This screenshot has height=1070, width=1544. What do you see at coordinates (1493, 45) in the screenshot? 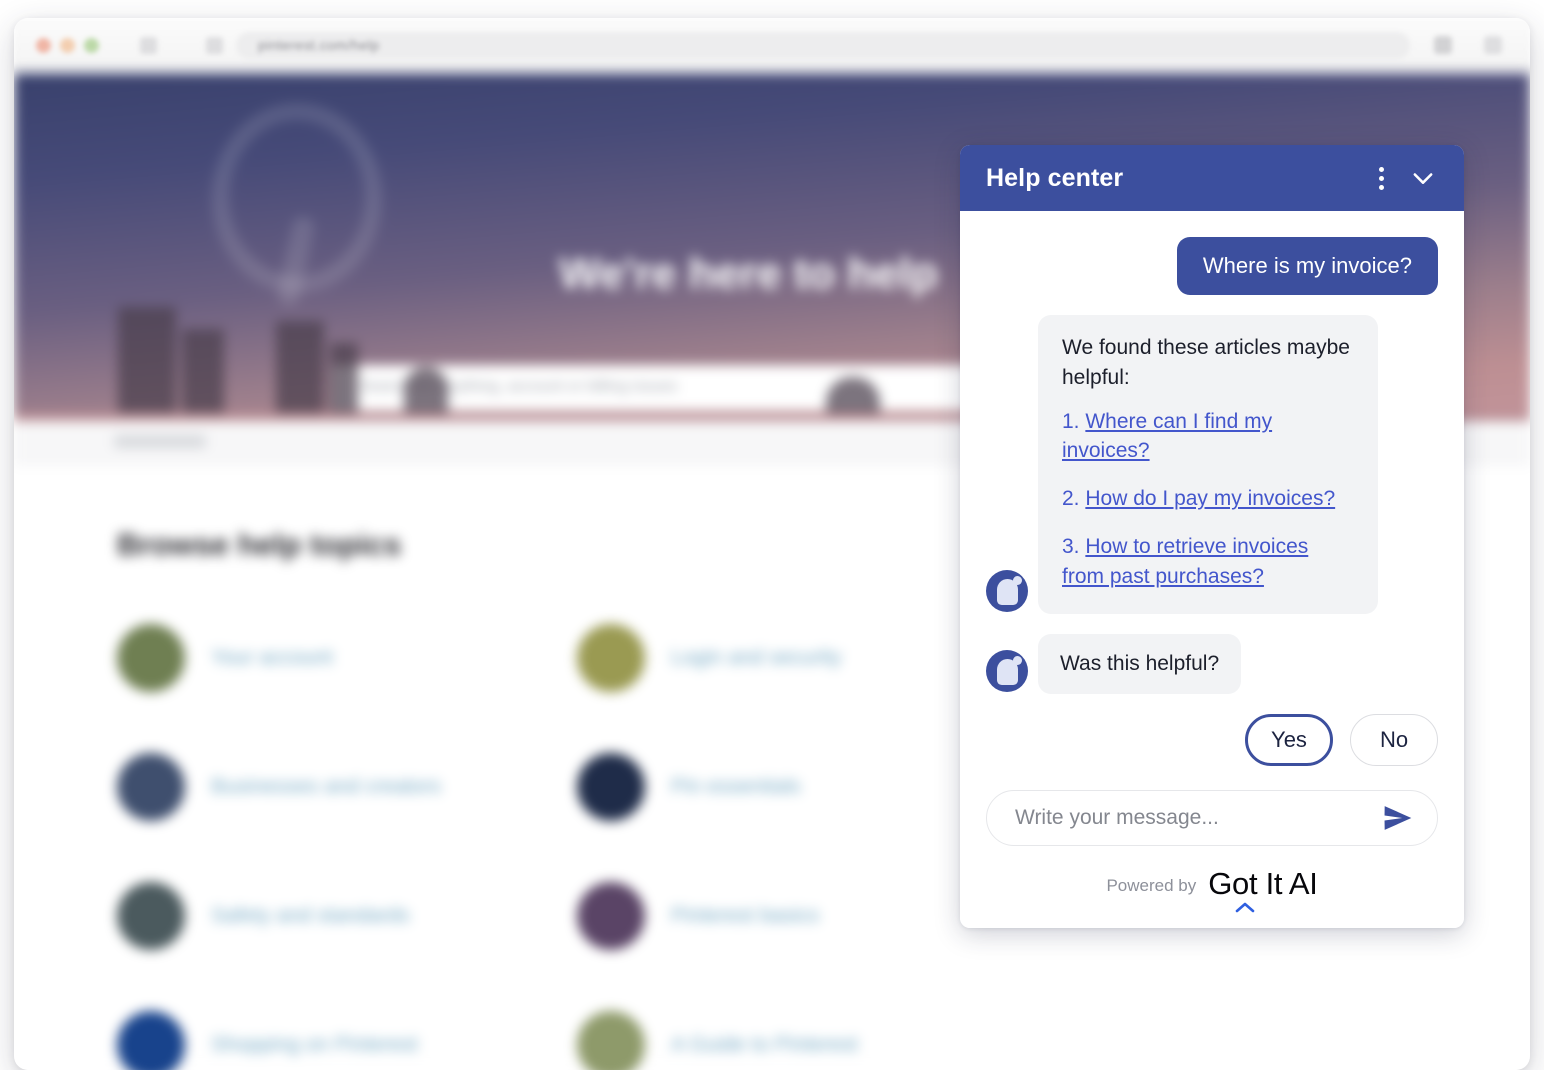
I see `profile-icon` at bounding box center [1493, 45].